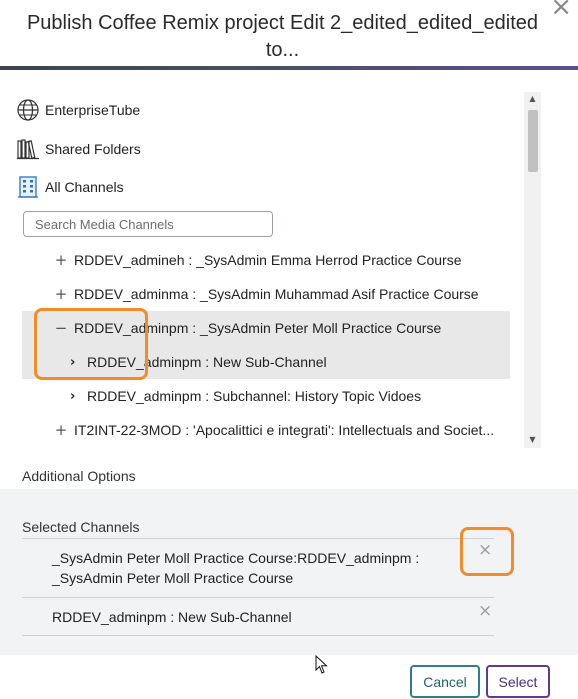 This screenshot has width=578, height=699. Describe the element at coordinates (532, 98) in the screenshot. I see `scroll-up-arrow-icon: ▲` at that location.